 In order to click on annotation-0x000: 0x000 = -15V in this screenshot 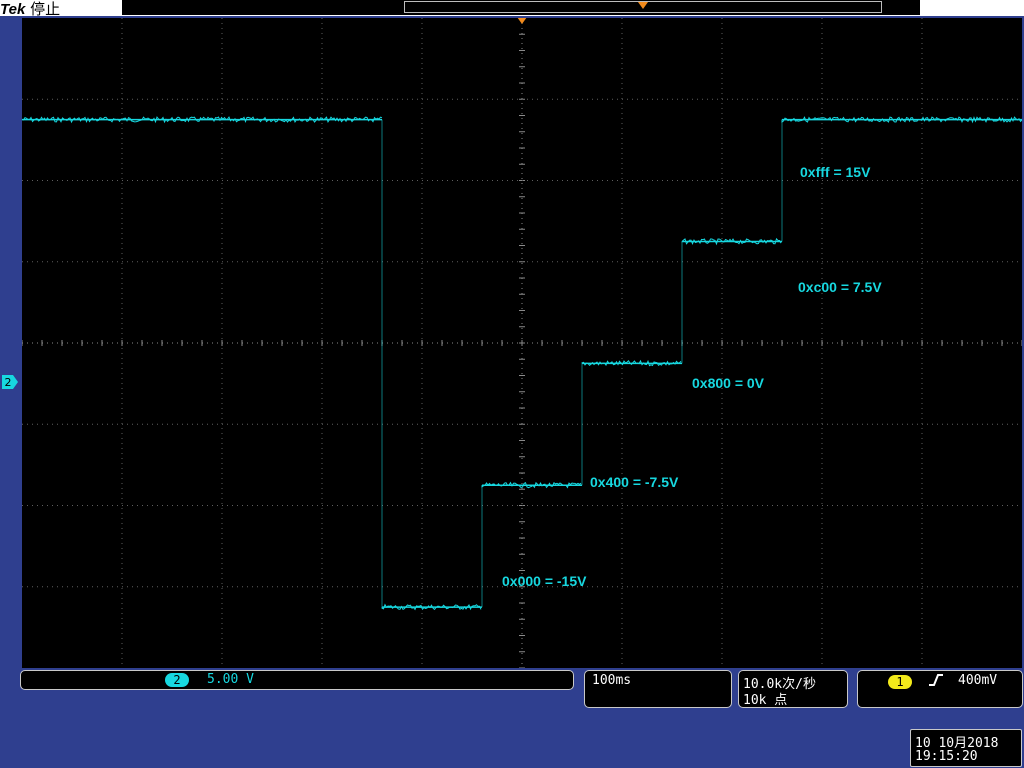, I will do `click(544, 581)`.